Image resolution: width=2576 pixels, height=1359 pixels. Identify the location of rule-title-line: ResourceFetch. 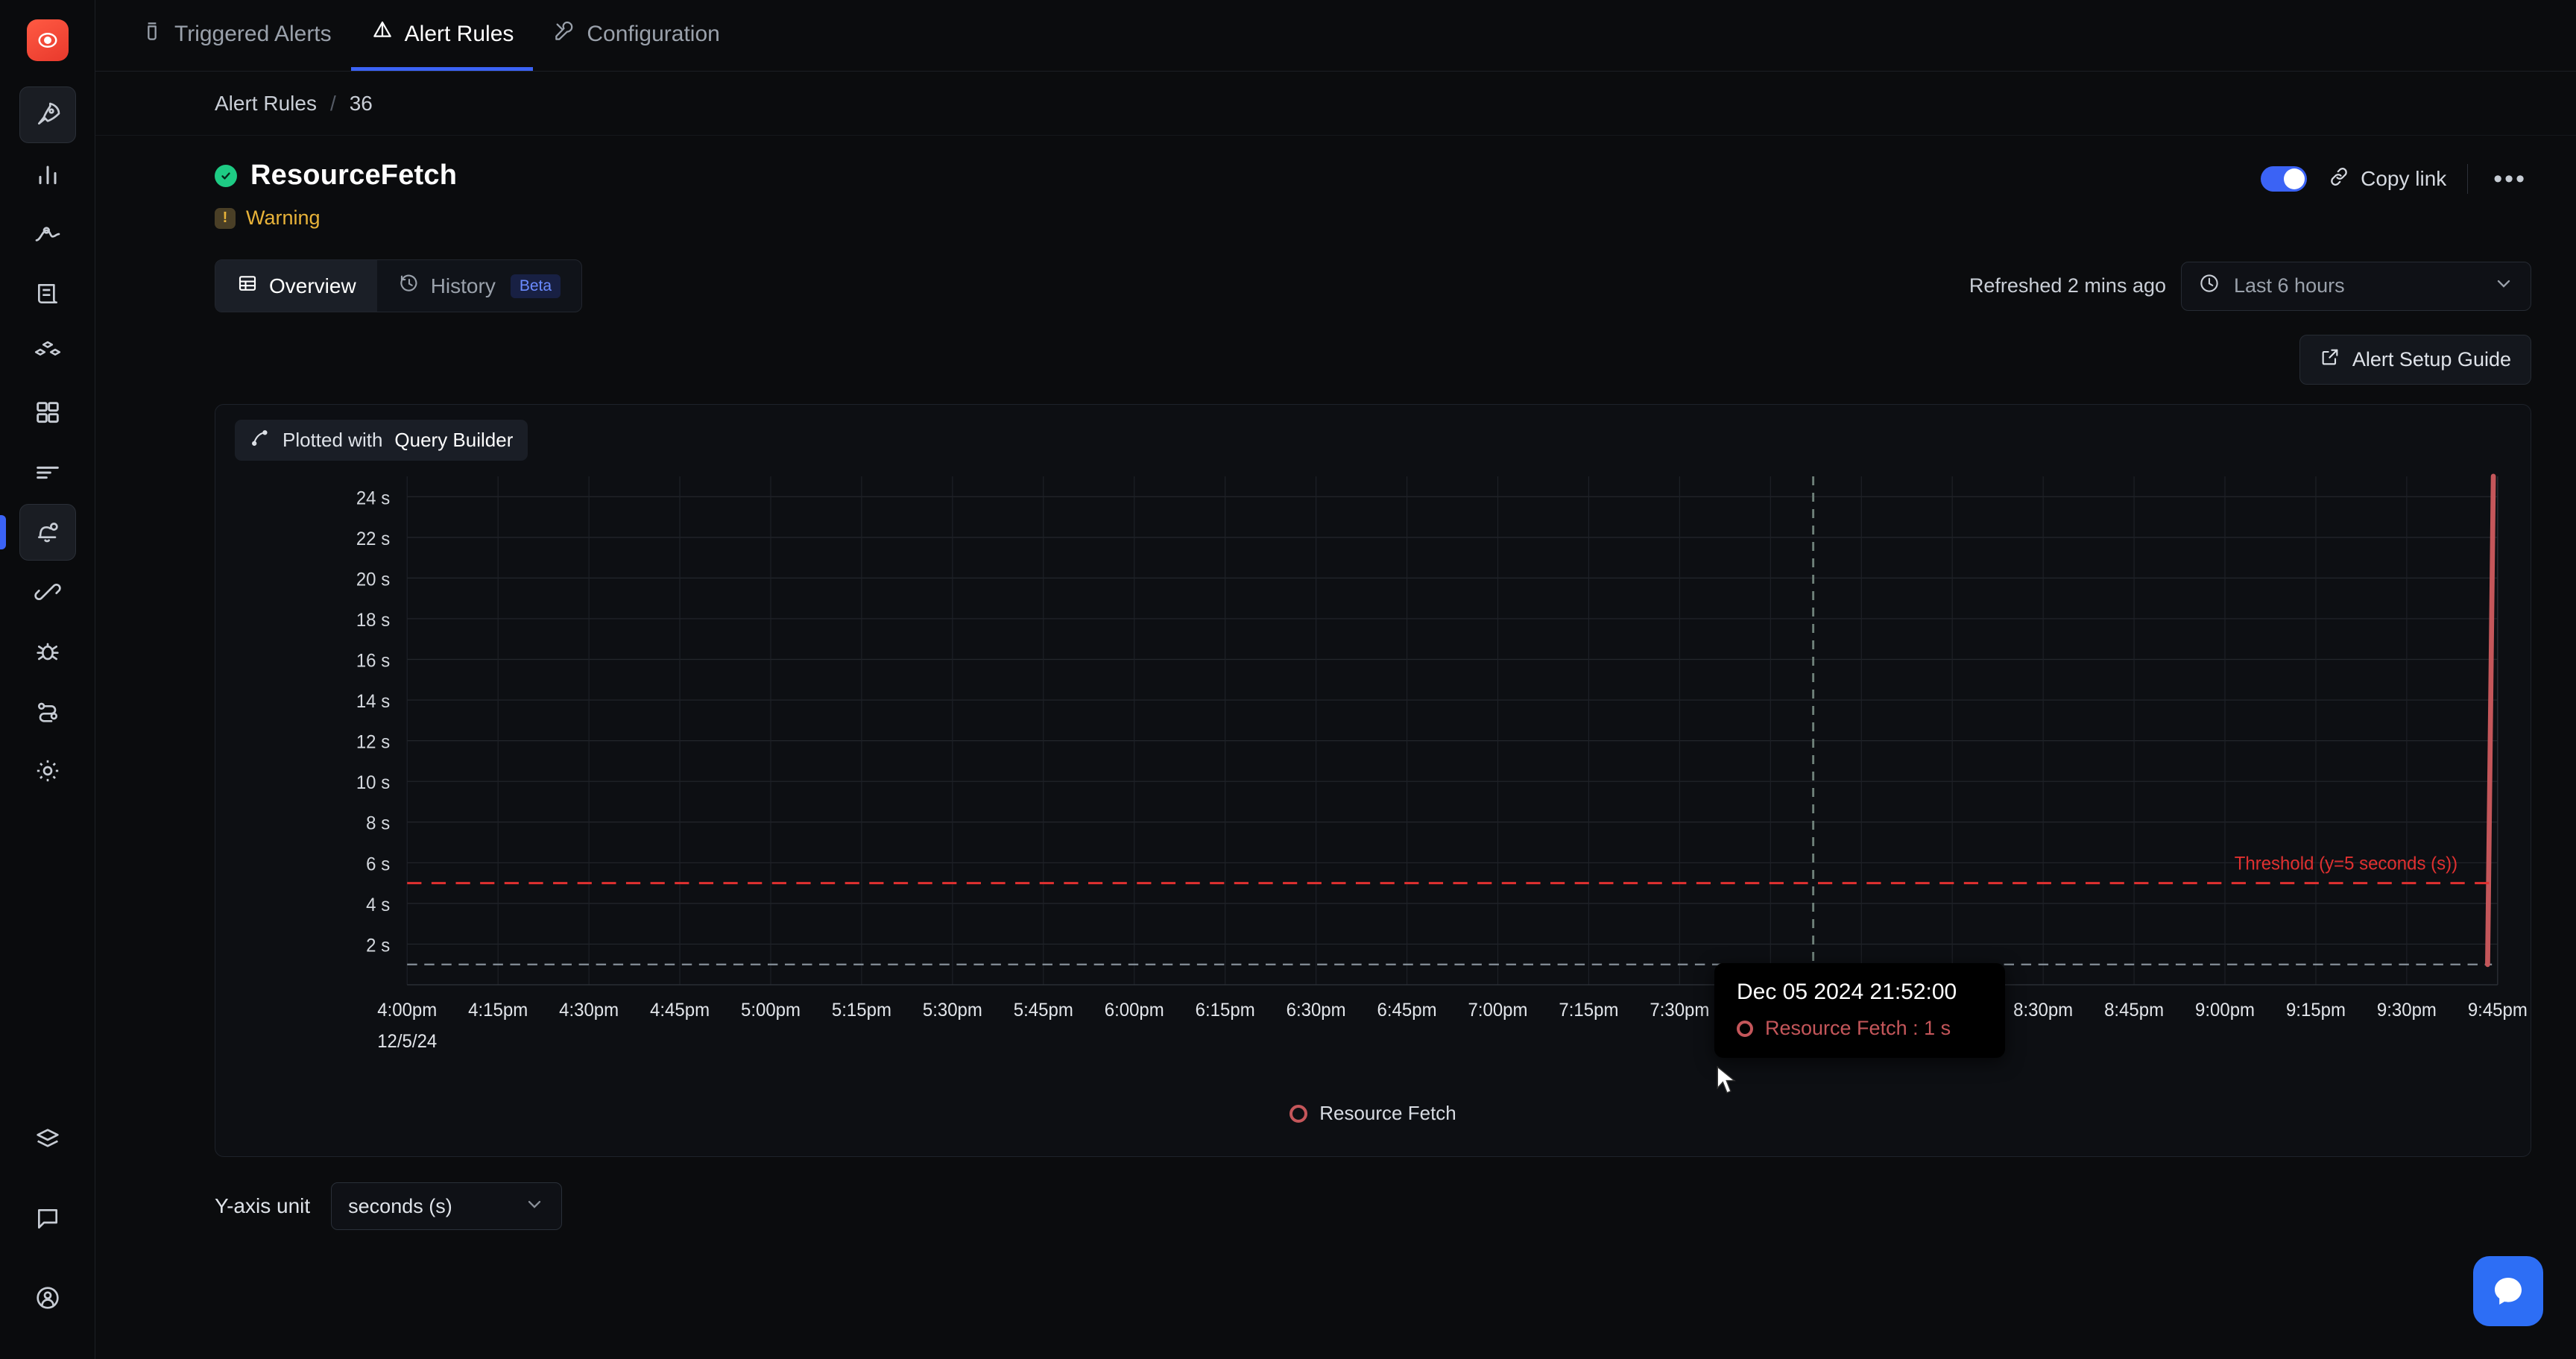
(1238, 176).